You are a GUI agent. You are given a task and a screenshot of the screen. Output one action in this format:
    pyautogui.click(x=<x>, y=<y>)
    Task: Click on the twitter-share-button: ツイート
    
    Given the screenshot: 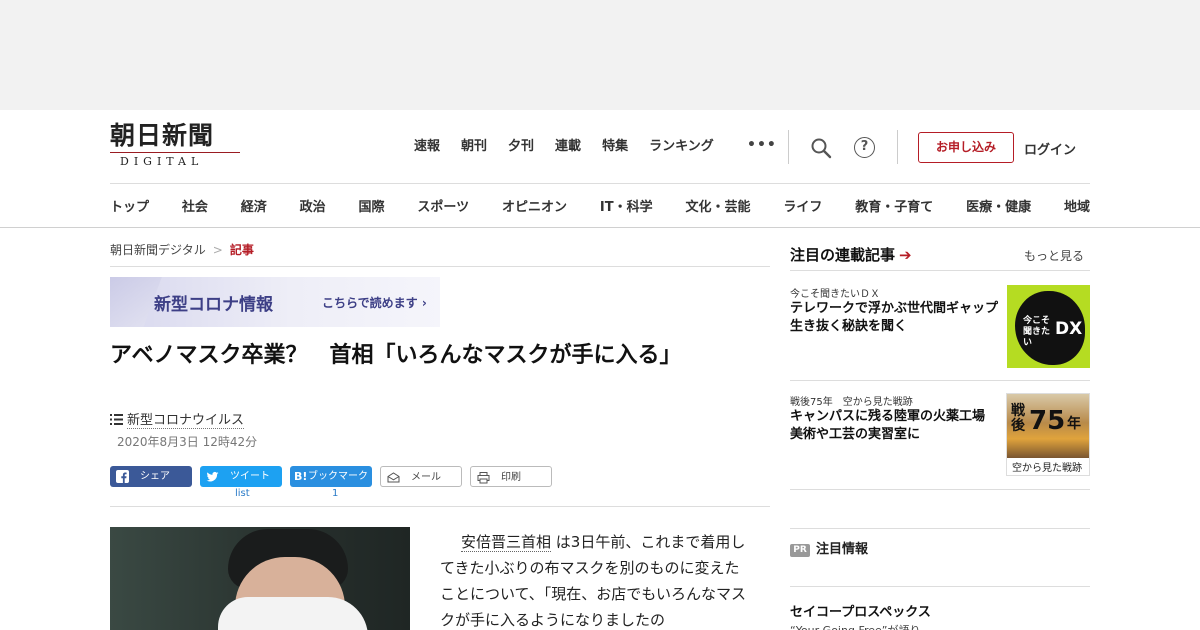 What is the action you would take?
    pyautogui.click(x=241, y=476)
    